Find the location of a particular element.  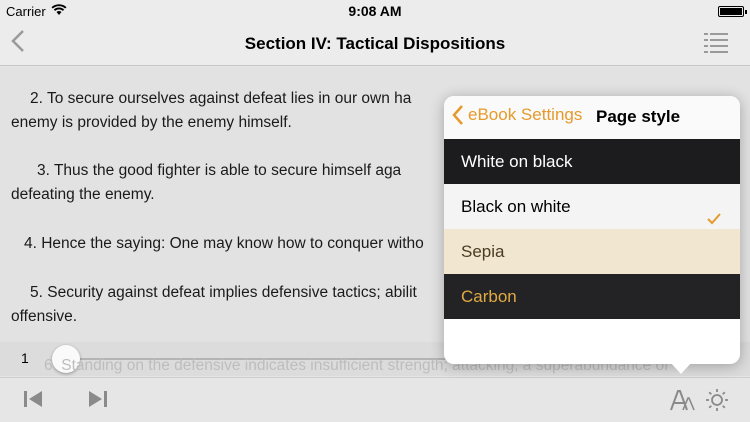

option-label: Sepia is located at coordinates (483, 251).